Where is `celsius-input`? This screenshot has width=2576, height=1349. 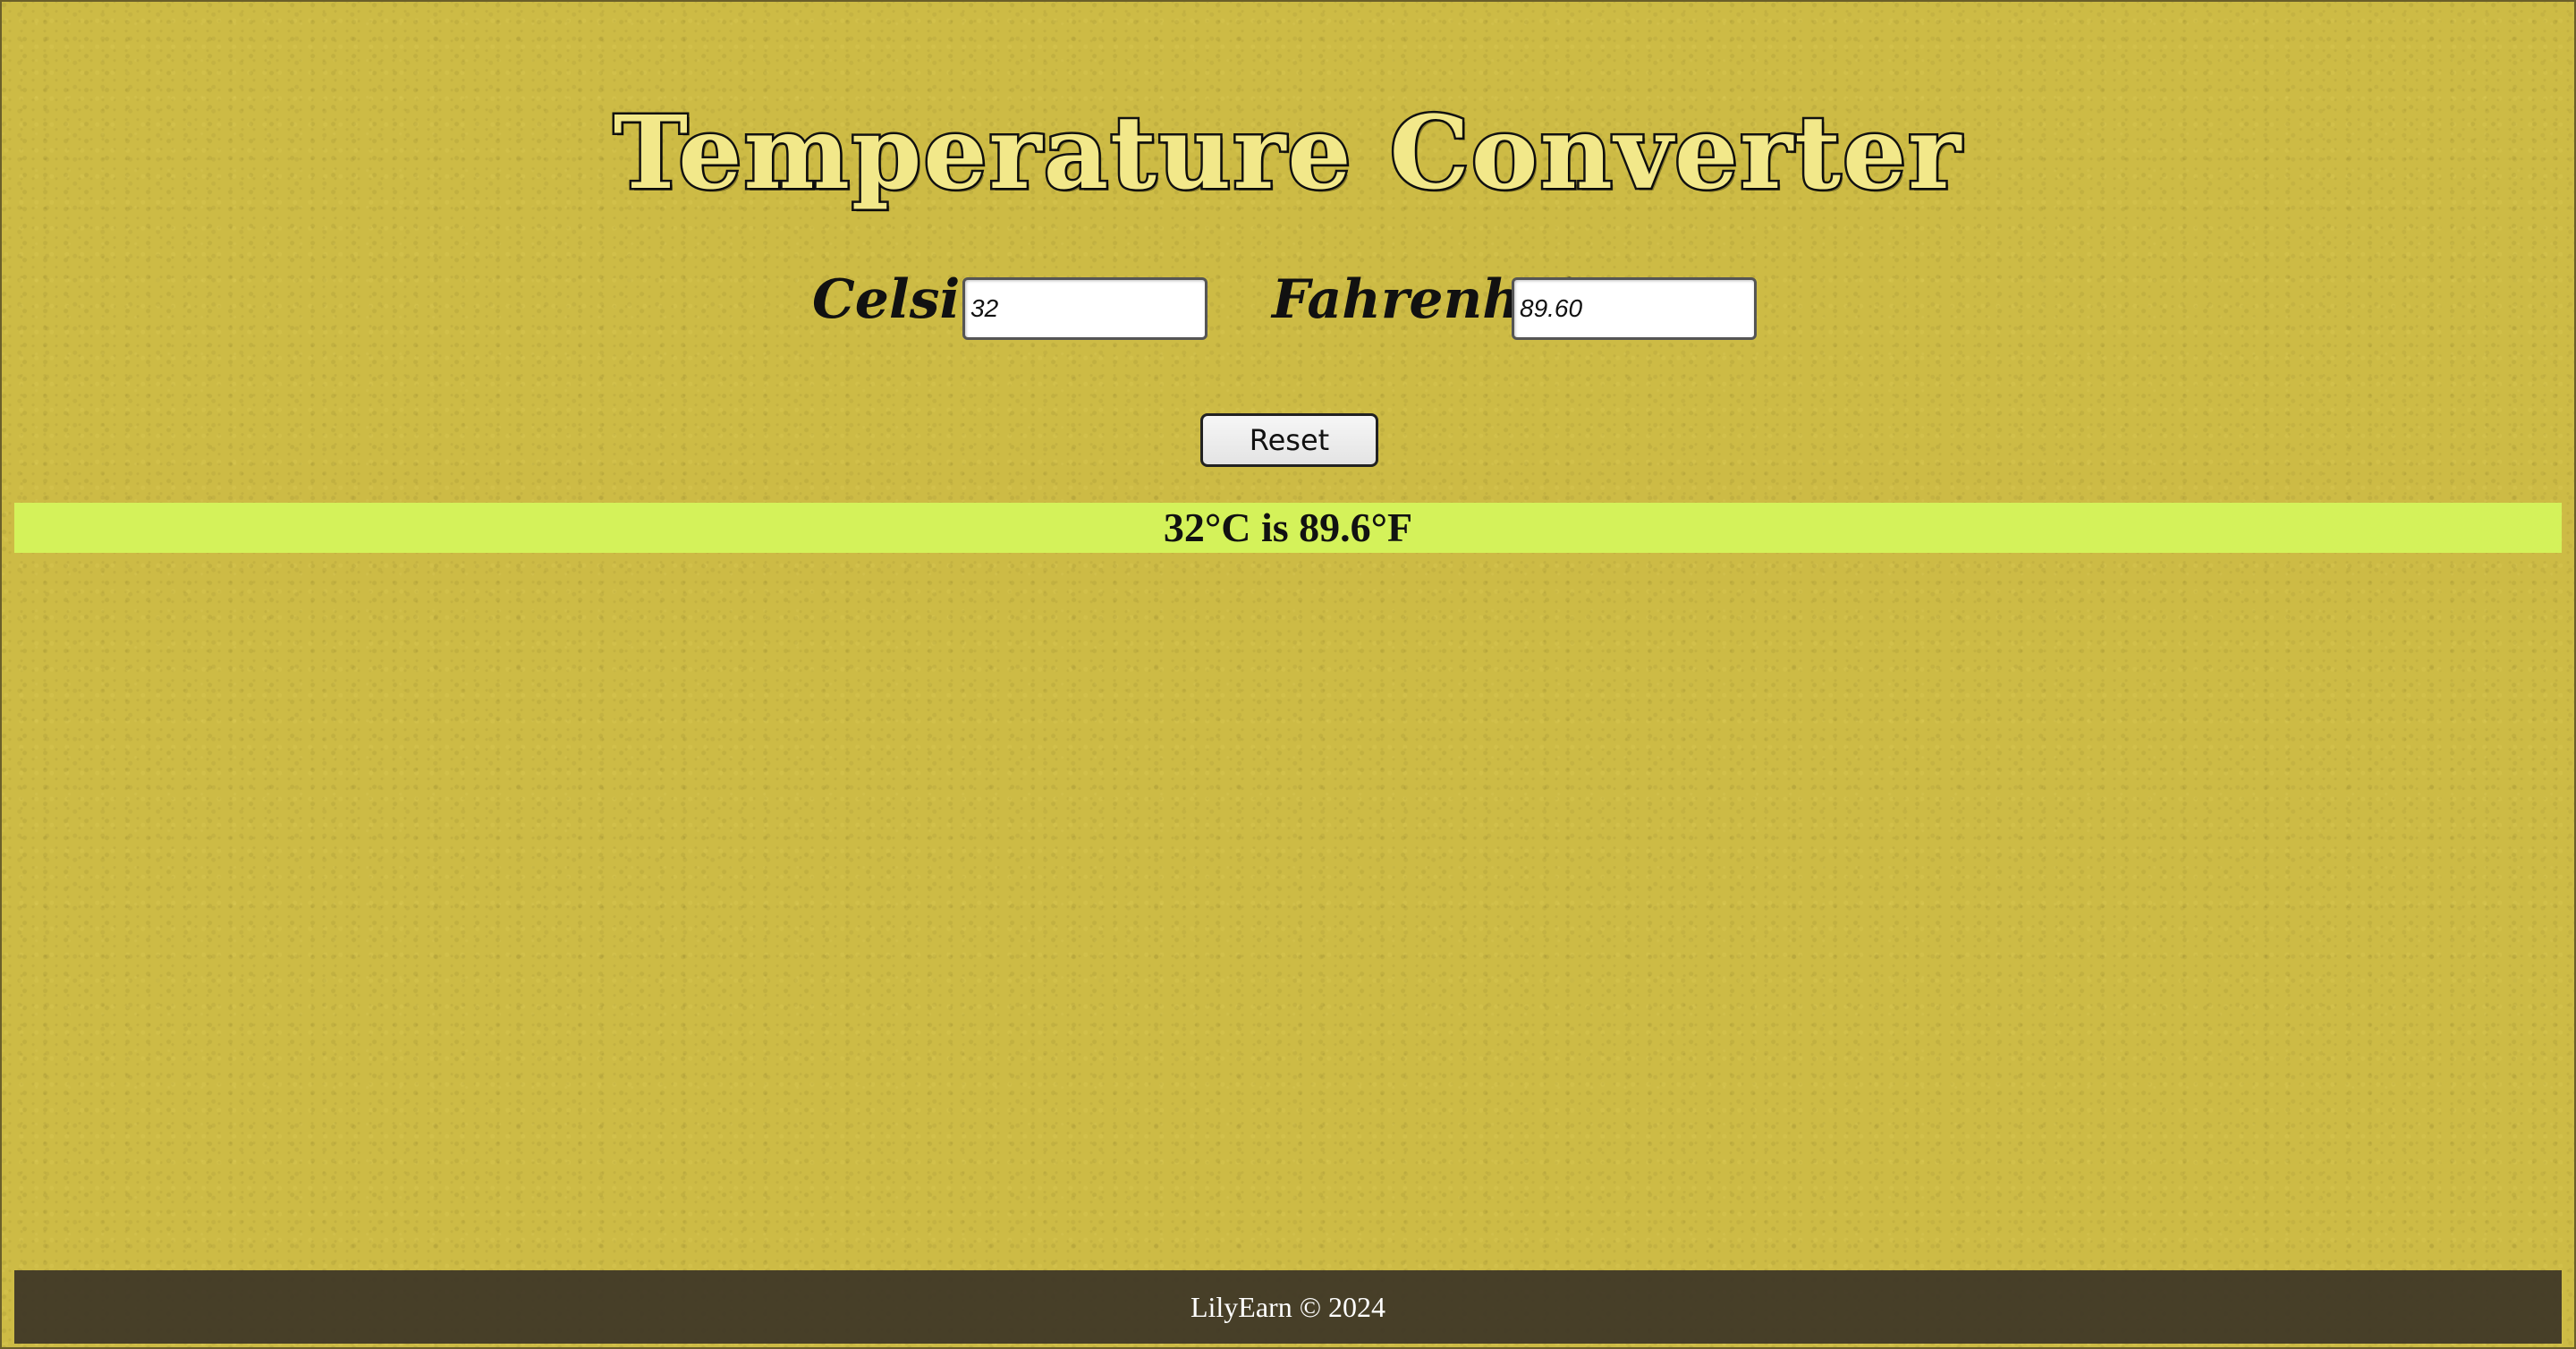 celsius-input is located at coordinates (1085, 308).